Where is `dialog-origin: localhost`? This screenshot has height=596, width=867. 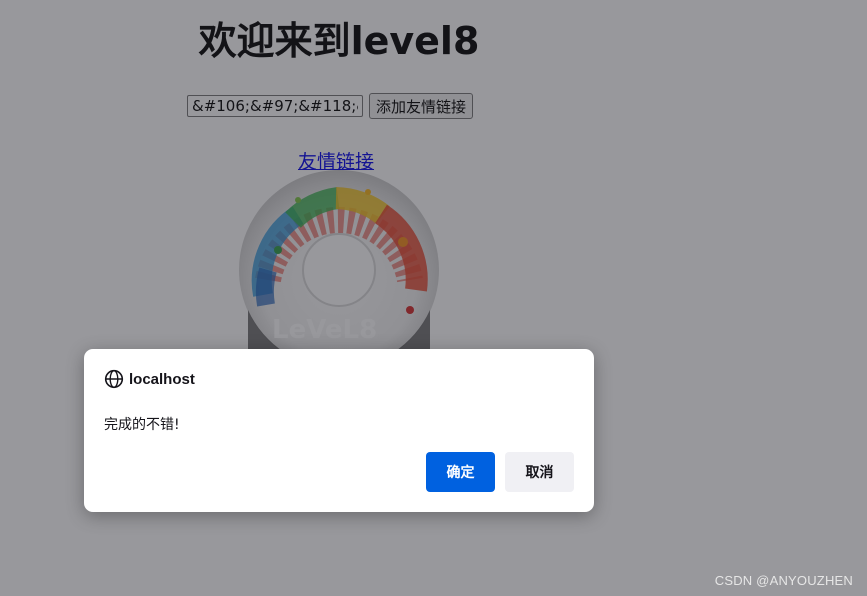 dialog-origin: localhost is located at coordinates (162, 379).